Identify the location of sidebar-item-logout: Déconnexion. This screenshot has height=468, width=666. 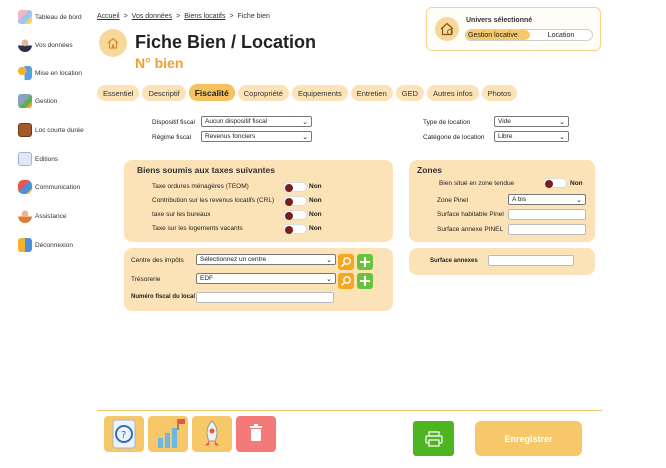
(45, 245).